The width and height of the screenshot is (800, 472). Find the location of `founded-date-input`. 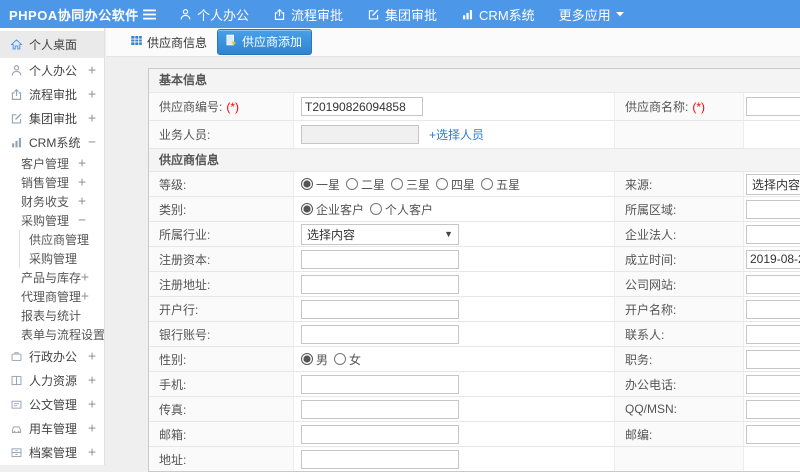

founded-date-input is located at coordinates (773, 259).